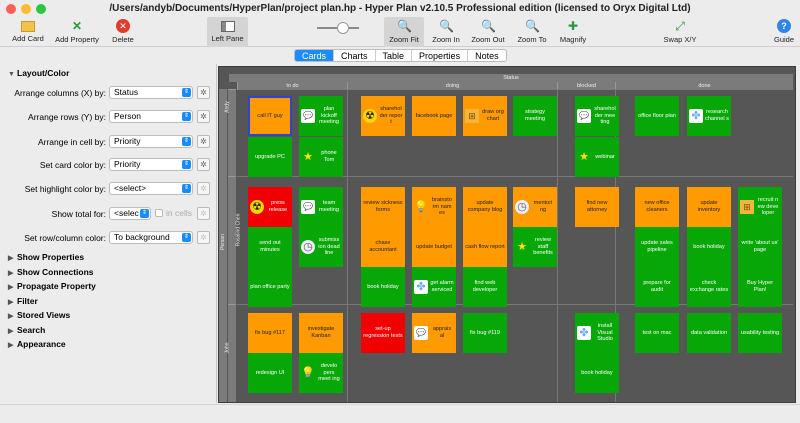  What do you see at coordinates (203, 141) in the screenshot?
I see `arrange-cell-gear-icon: ✲` at bounding box center [203, 141].